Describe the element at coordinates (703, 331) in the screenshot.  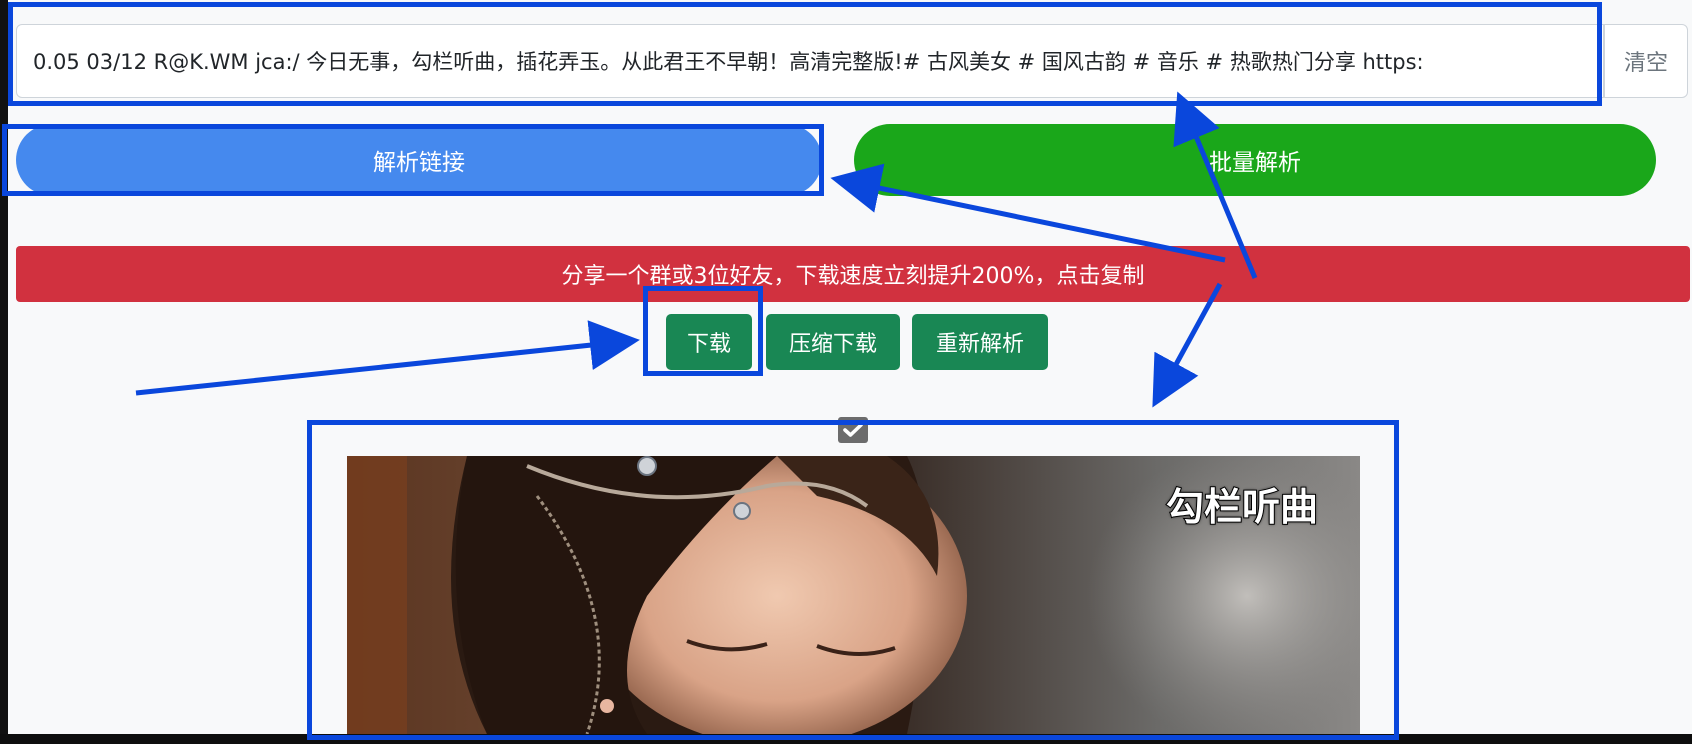
I see `annotation-box-download` at that location.